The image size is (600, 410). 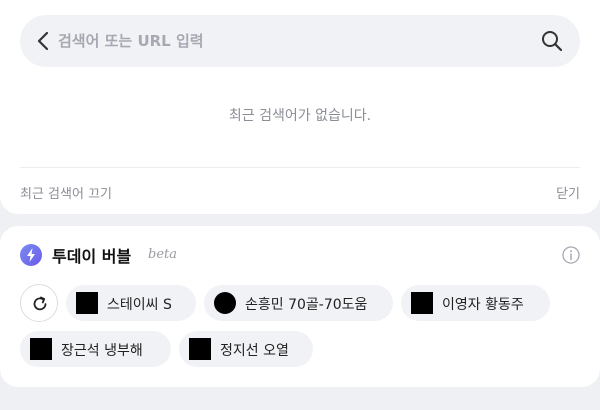 I want to click on lightning-icon, so click(x=31, y=255).